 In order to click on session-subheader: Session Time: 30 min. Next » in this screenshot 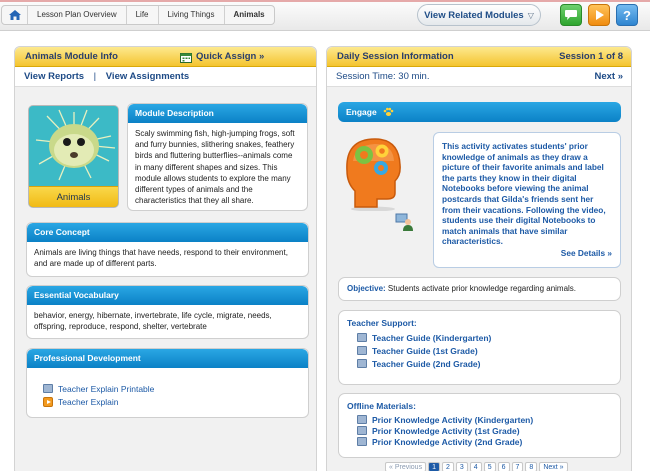, I will do `click(479, 77)`.